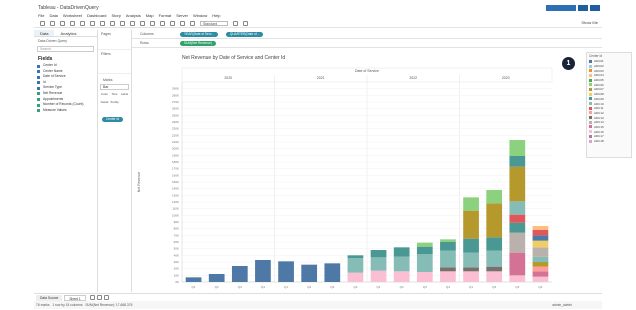 The height and width of the screenshot is (310, 636). I want to click on presentation-icon, so click(235, 23).